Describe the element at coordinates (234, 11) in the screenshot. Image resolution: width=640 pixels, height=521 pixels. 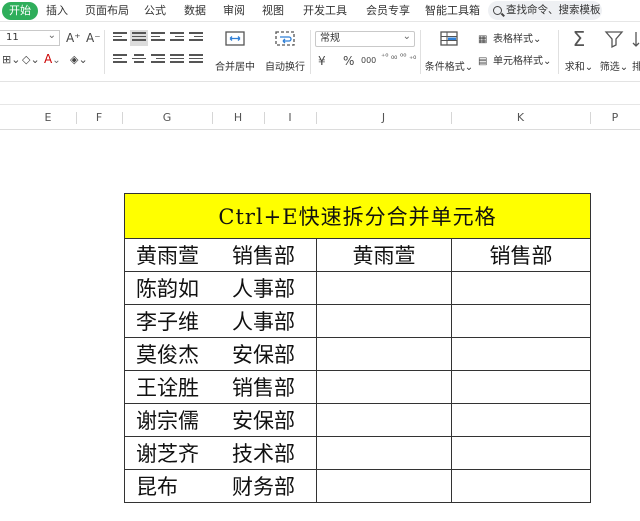
I see `tab-review: 审阅` at that location.